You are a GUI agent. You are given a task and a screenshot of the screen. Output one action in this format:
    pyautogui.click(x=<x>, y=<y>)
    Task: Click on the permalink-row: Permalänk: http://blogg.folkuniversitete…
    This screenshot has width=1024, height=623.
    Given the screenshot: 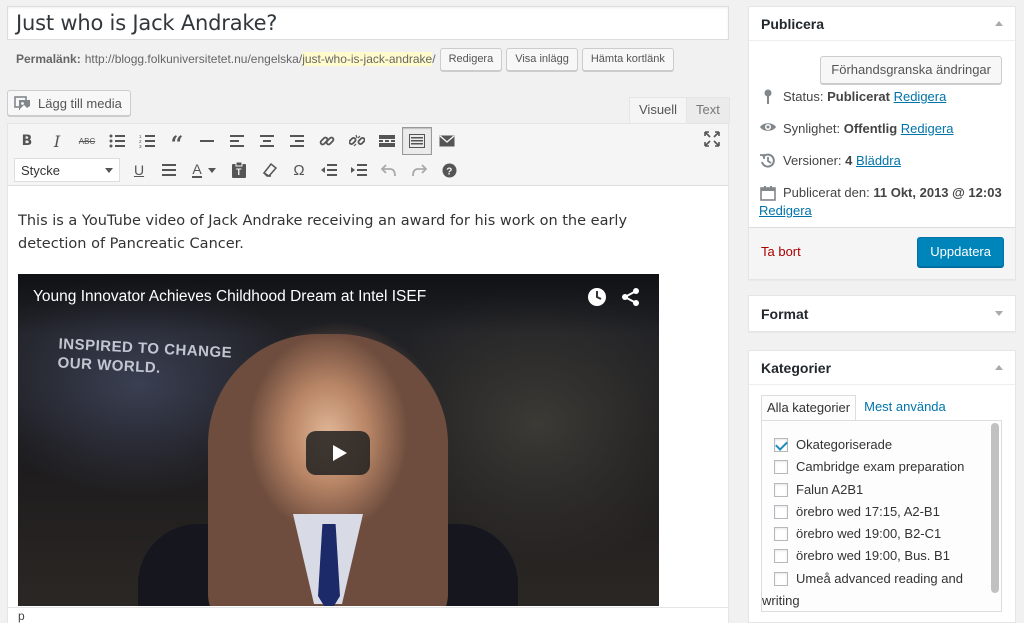 What is the action you would take?
    pyautogui.click(x=345, y=59)
    